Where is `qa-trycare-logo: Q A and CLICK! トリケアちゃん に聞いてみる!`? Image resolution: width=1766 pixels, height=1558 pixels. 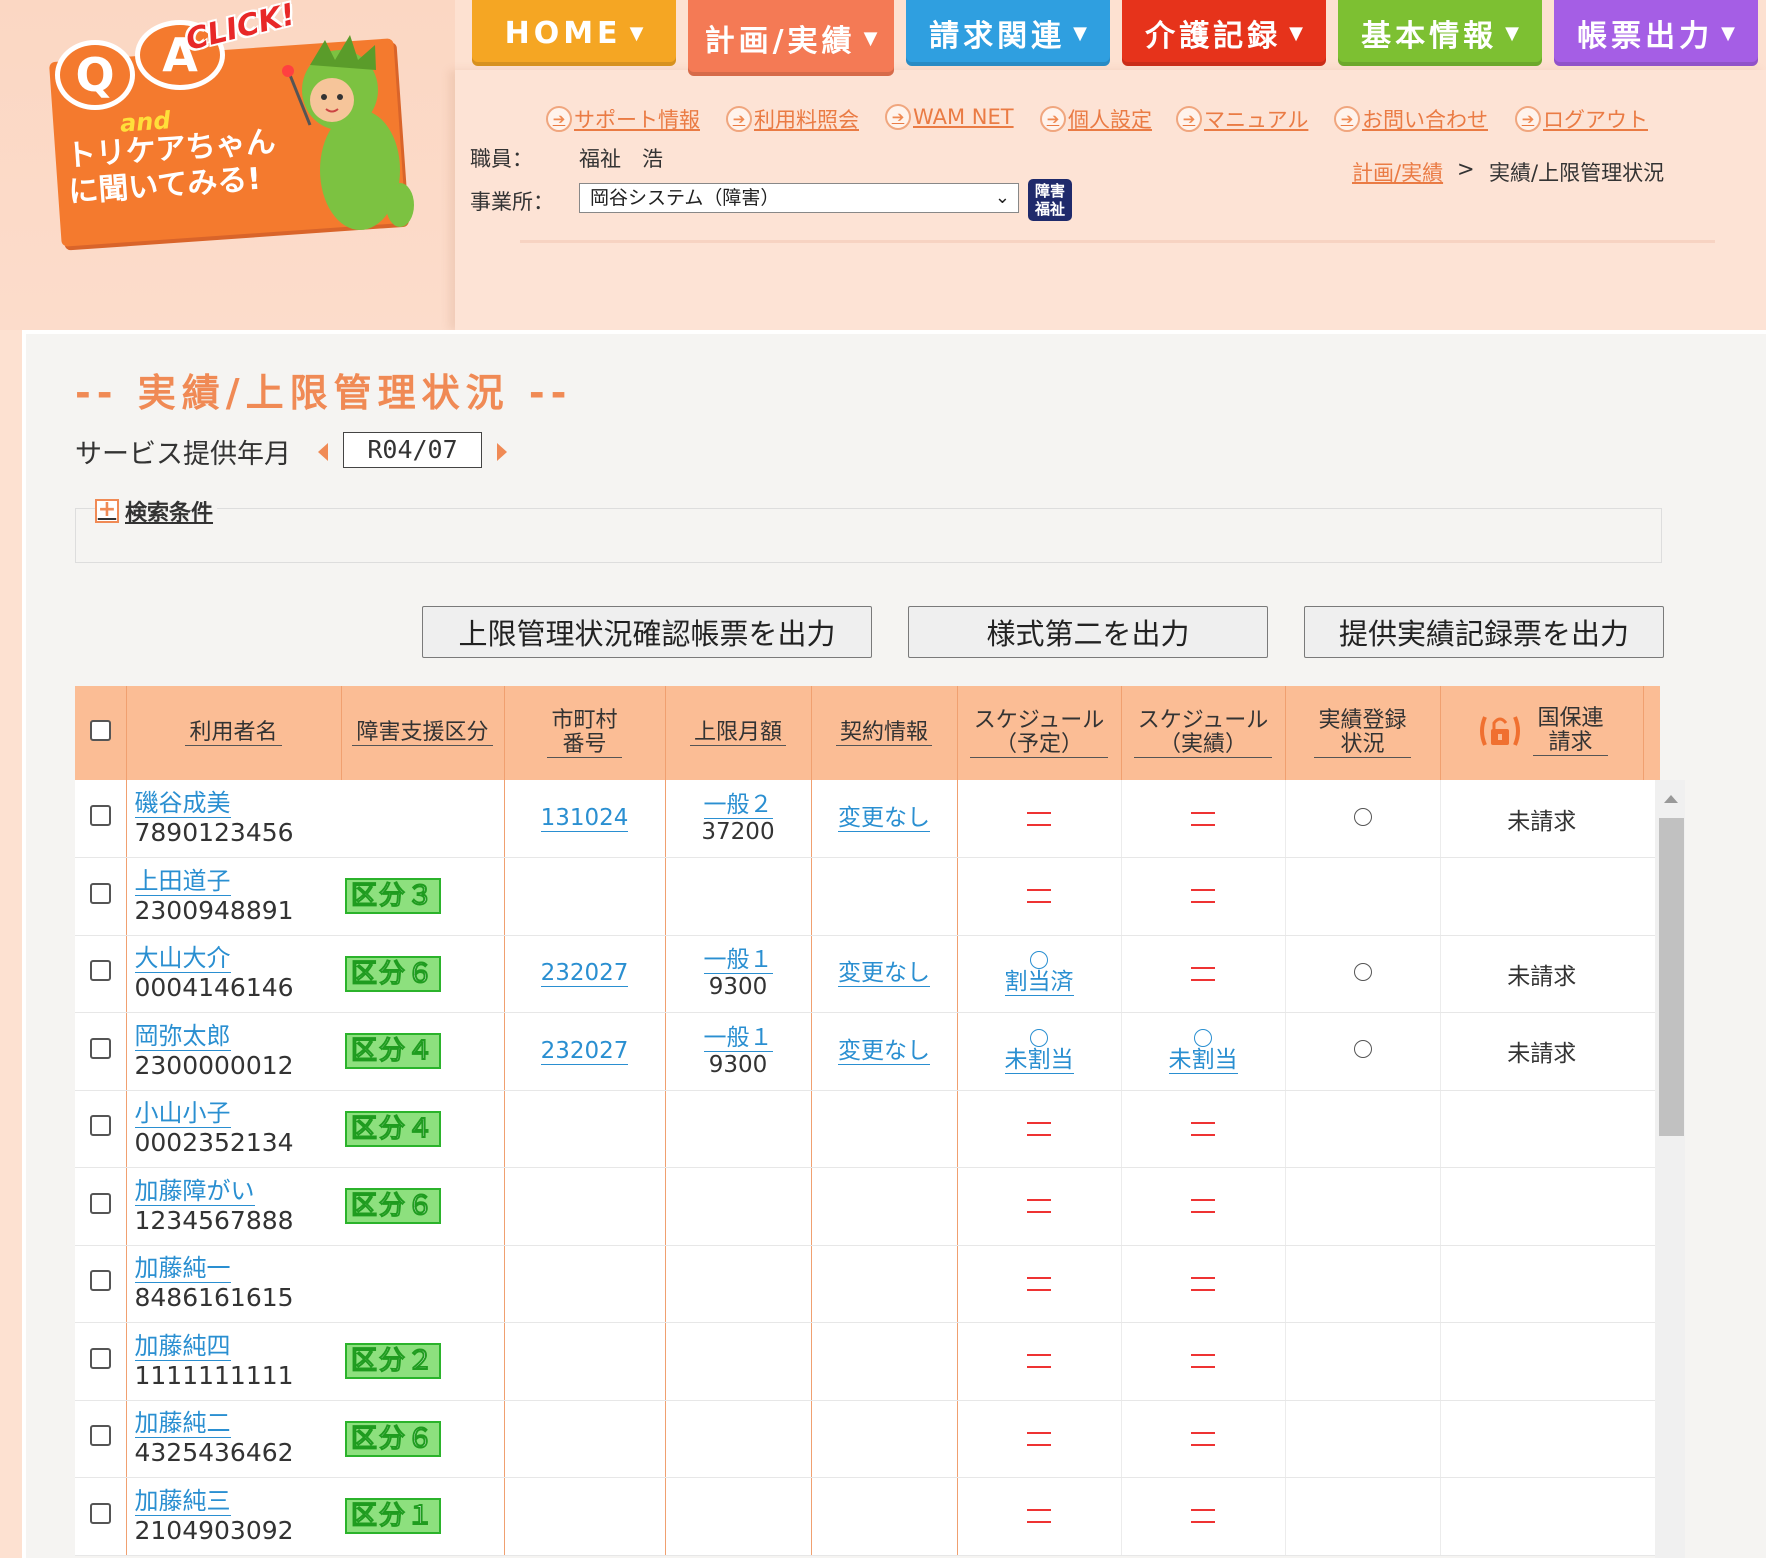
qa-trycare-logo: Q A and CLICK! トリケアちゃん に聞いてみる! is located at coordinates (231, 123).